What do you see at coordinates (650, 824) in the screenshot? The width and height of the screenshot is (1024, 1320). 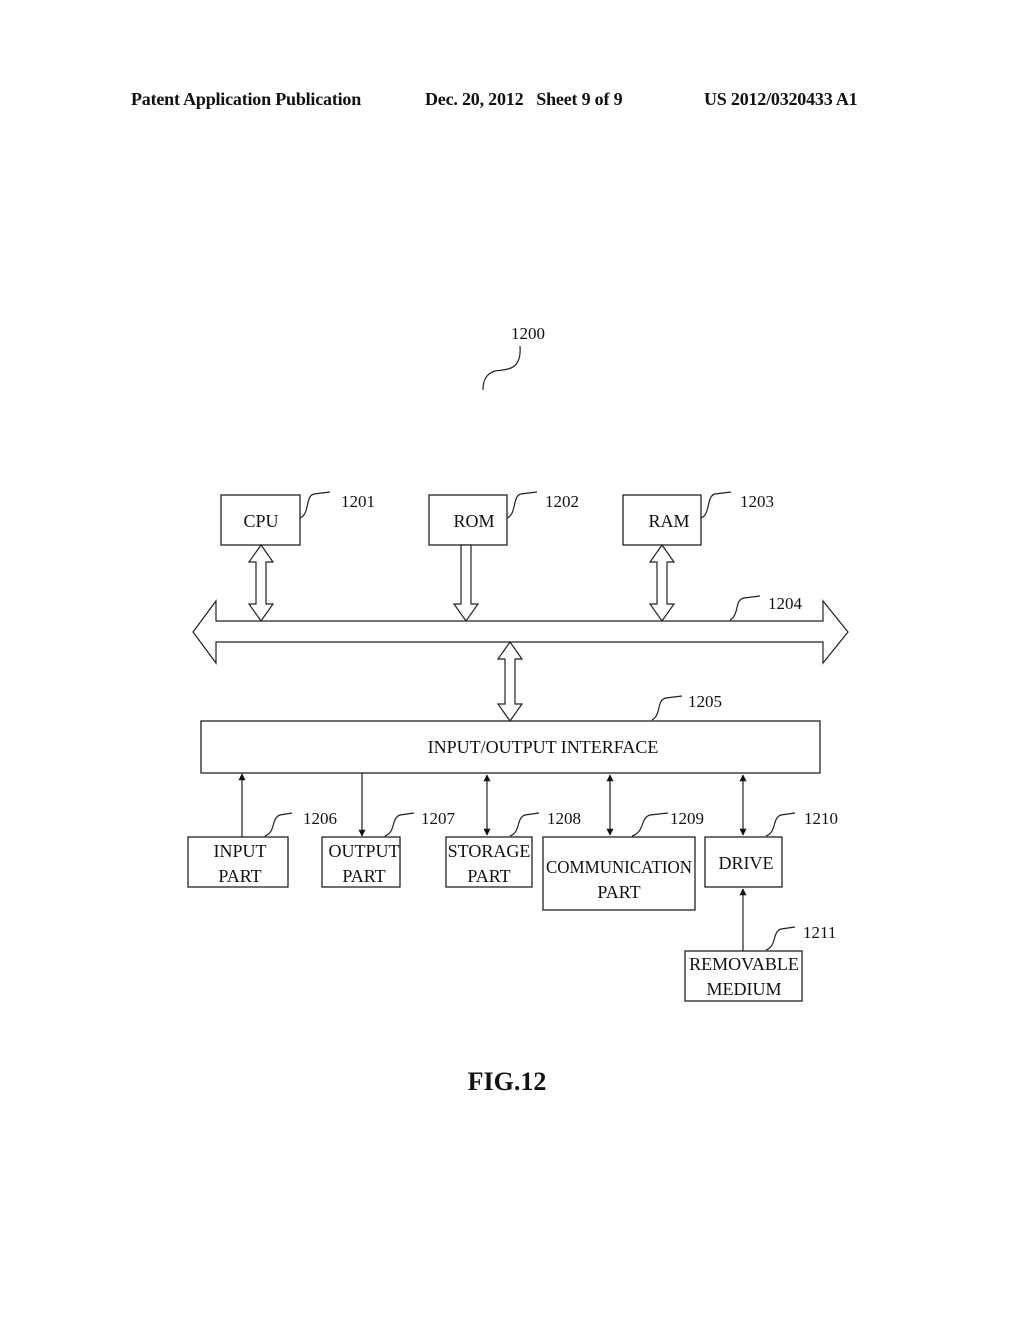 I see `communication-ref-leader` at bounding box center [650, 824].